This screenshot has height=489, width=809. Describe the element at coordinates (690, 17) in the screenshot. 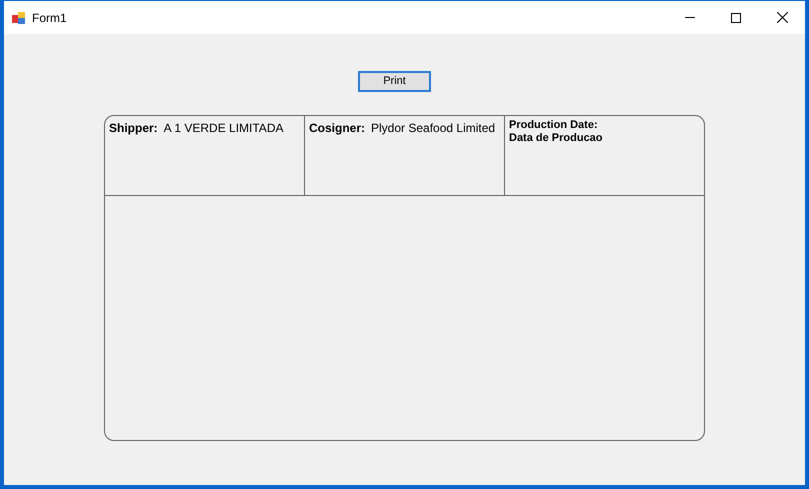

I see `minimize-icon` at that location.